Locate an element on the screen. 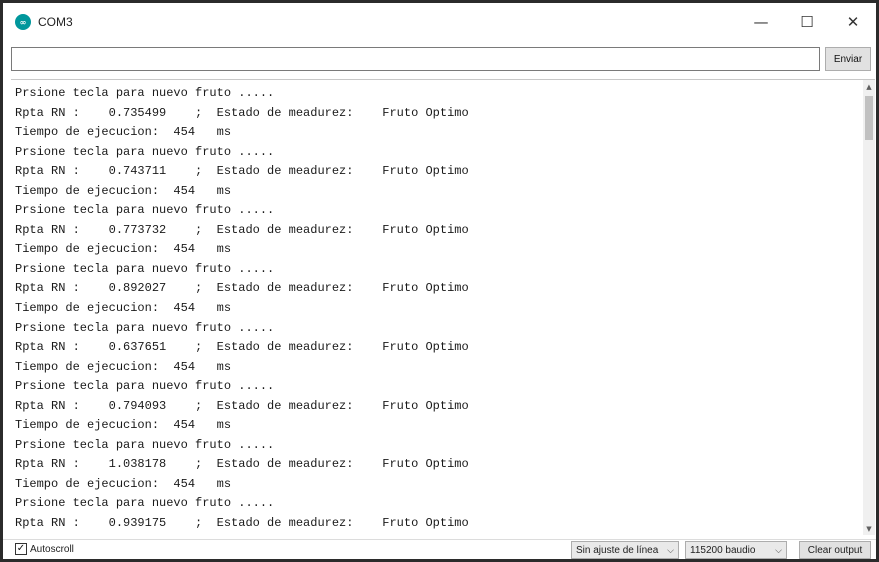  scrollbar-thumb is located at coordinates (869, 118).